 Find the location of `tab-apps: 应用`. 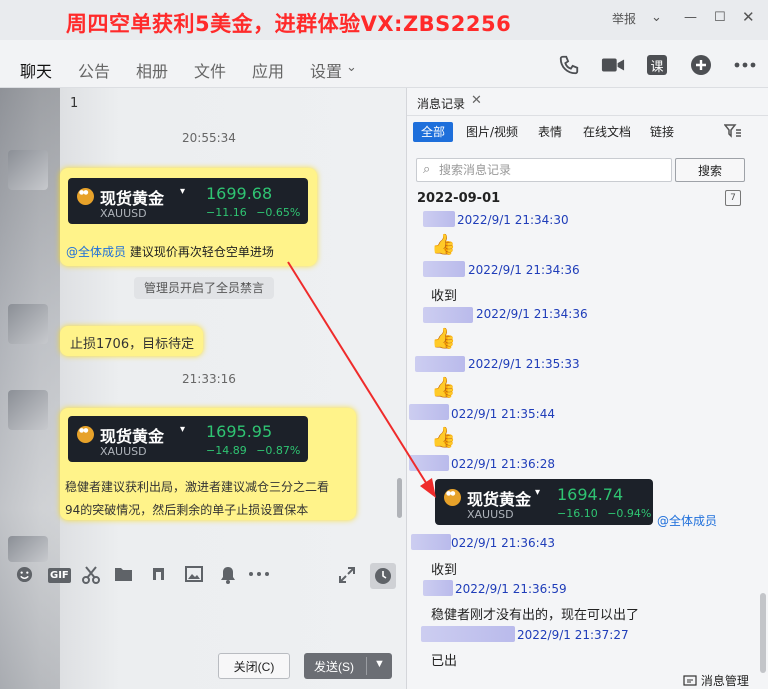

tab-apps: 应用 is located at coordinates (268, 70).